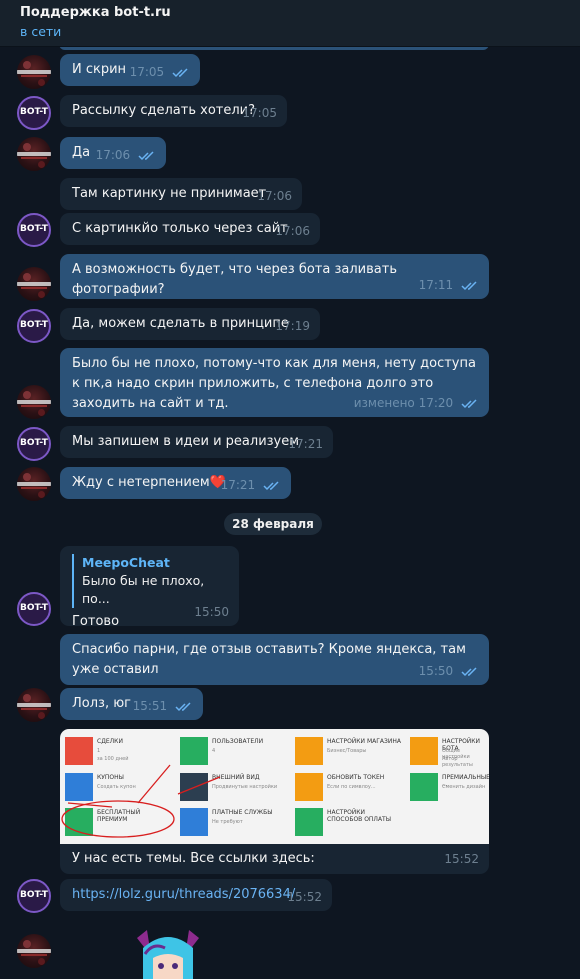 The height and width of the screenshot is (979, 580). Describe the element at coordinates (149, 482) in the screenshot. I see `message-text: Жду с нетерпением❤️` at that location.